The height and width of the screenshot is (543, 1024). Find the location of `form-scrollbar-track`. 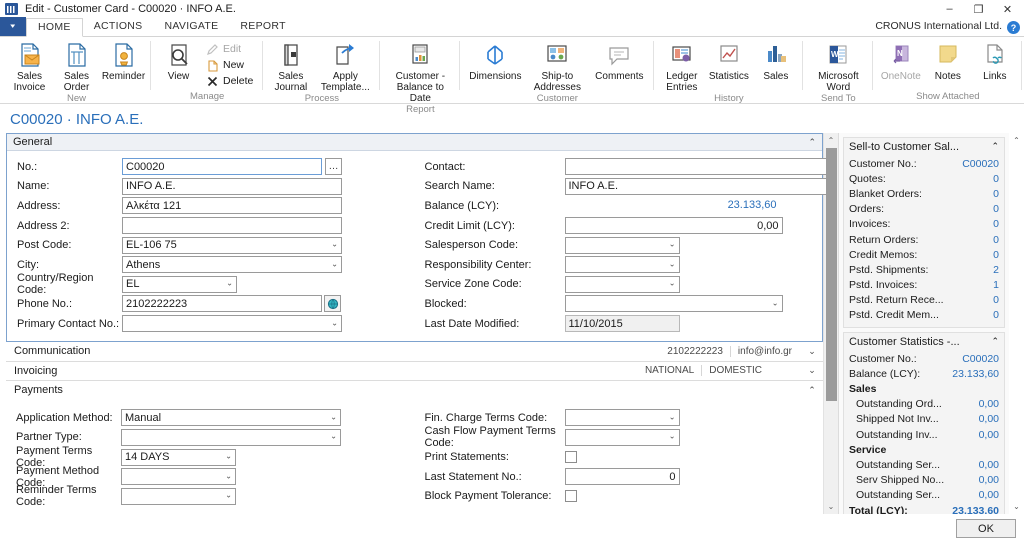

form-scrollbar-track is located at coordinates (831, 323).